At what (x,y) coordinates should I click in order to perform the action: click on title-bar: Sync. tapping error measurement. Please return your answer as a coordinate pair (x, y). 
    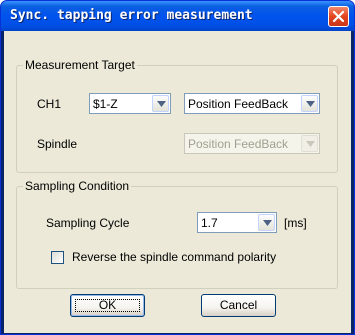
    Looking at the image, I should click on (177, 16).